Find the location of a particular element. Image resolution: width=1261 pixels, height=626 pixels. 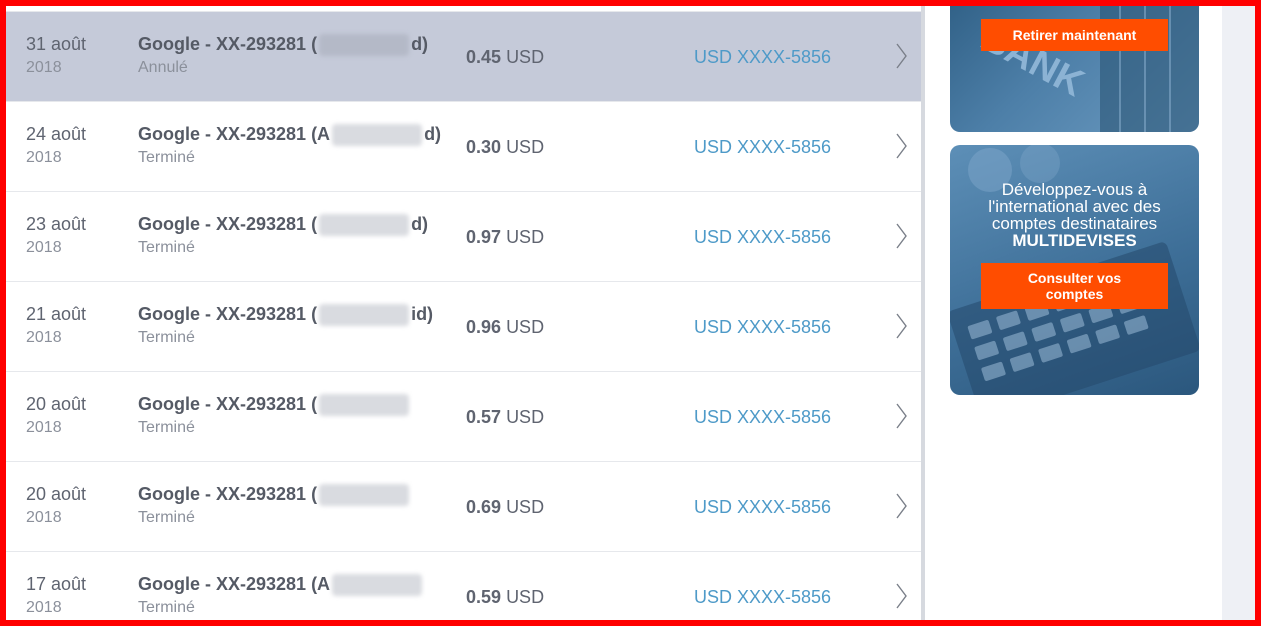

transaction-amount: 0.30 USD is located at coordinates (505, 147).